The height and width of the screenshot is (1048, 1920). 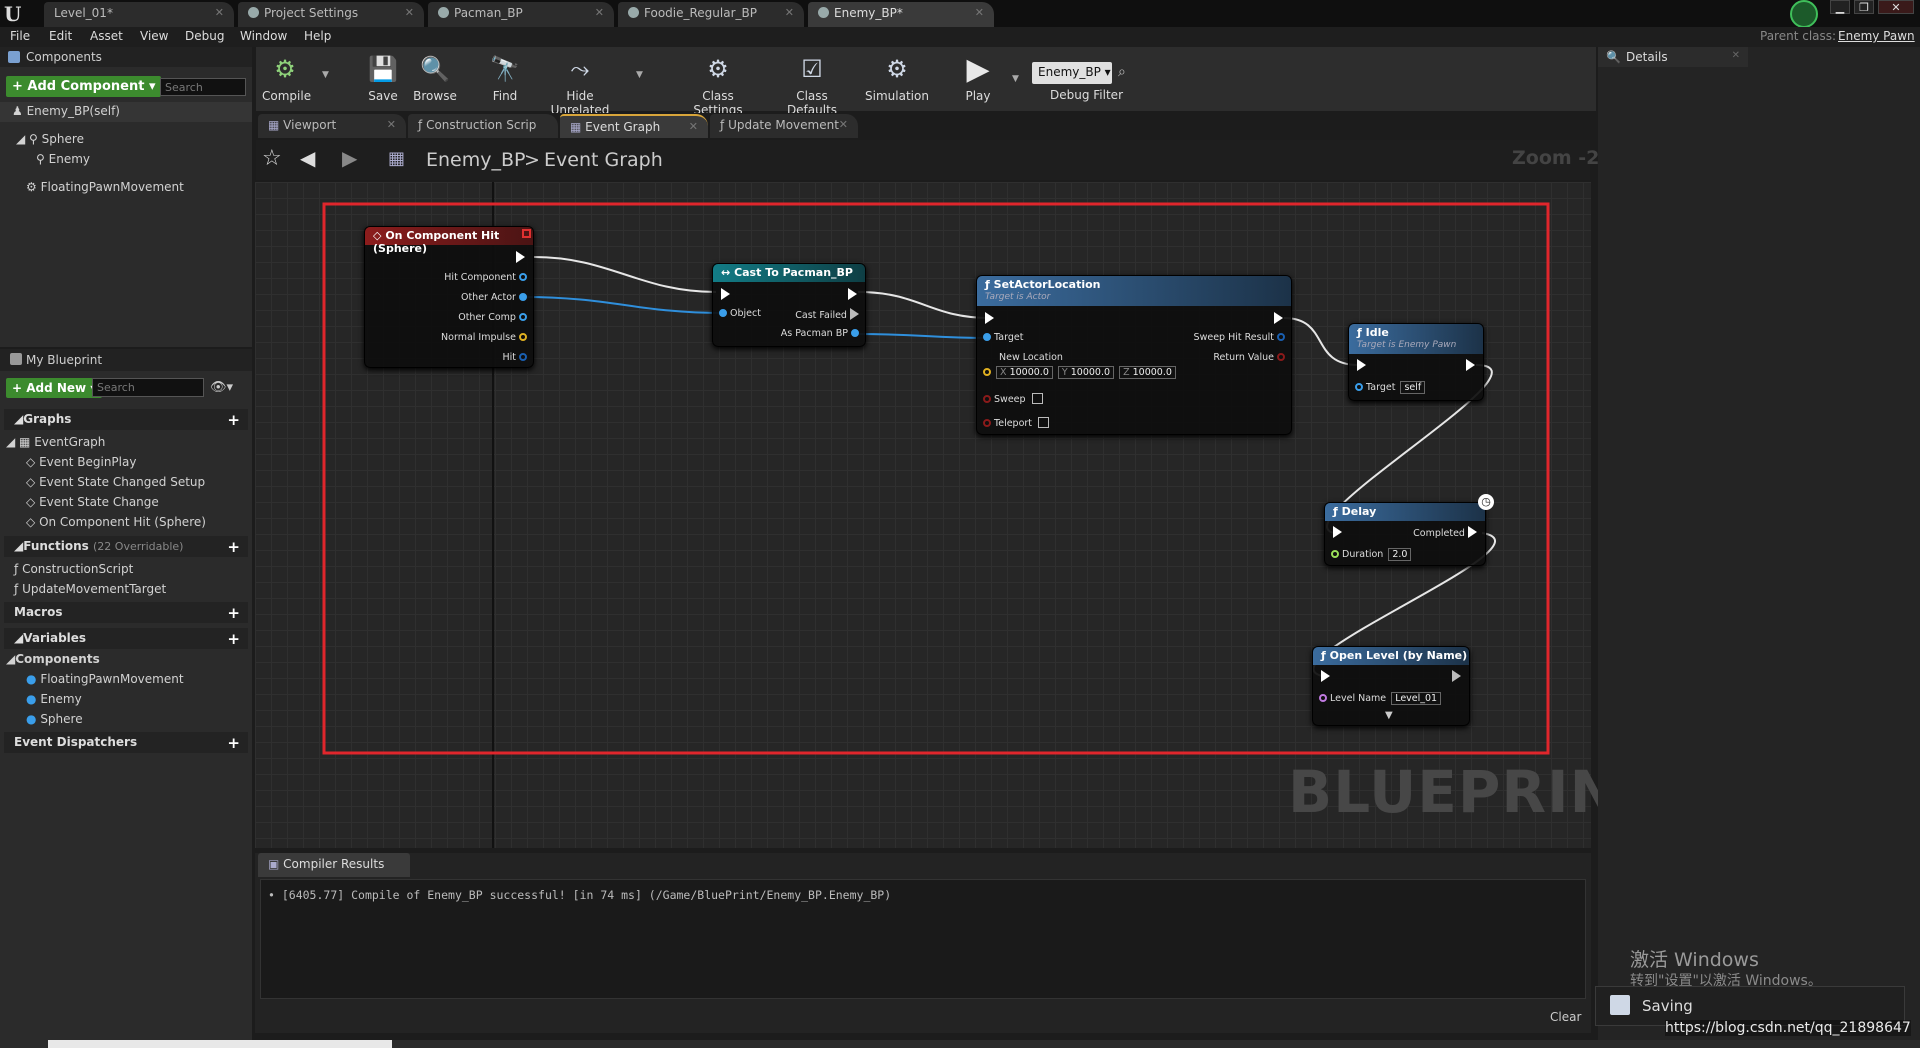 What do you see at coordinates (1486, 502) in the screenshot?
I see `clock-icon: ◷` at bounding box center [1486, 502].